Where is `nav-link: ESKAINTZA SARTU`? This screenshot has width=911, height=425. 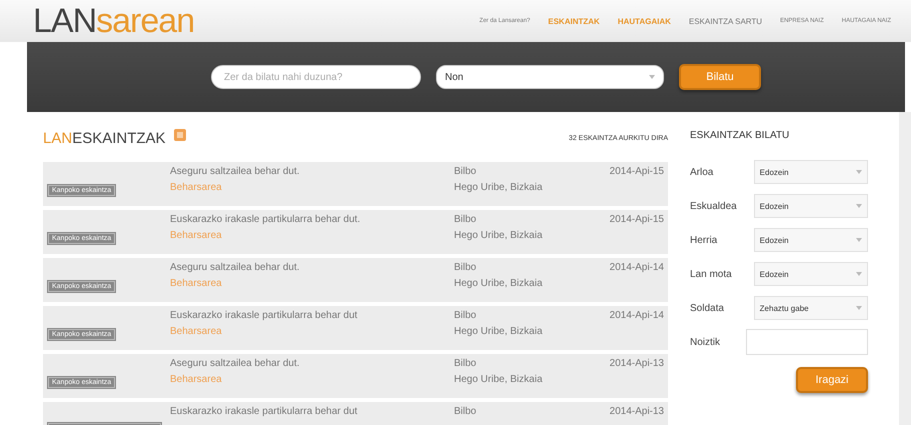 nav-link: ESKAINTZA SARTU is located at coordinates (725, 21).